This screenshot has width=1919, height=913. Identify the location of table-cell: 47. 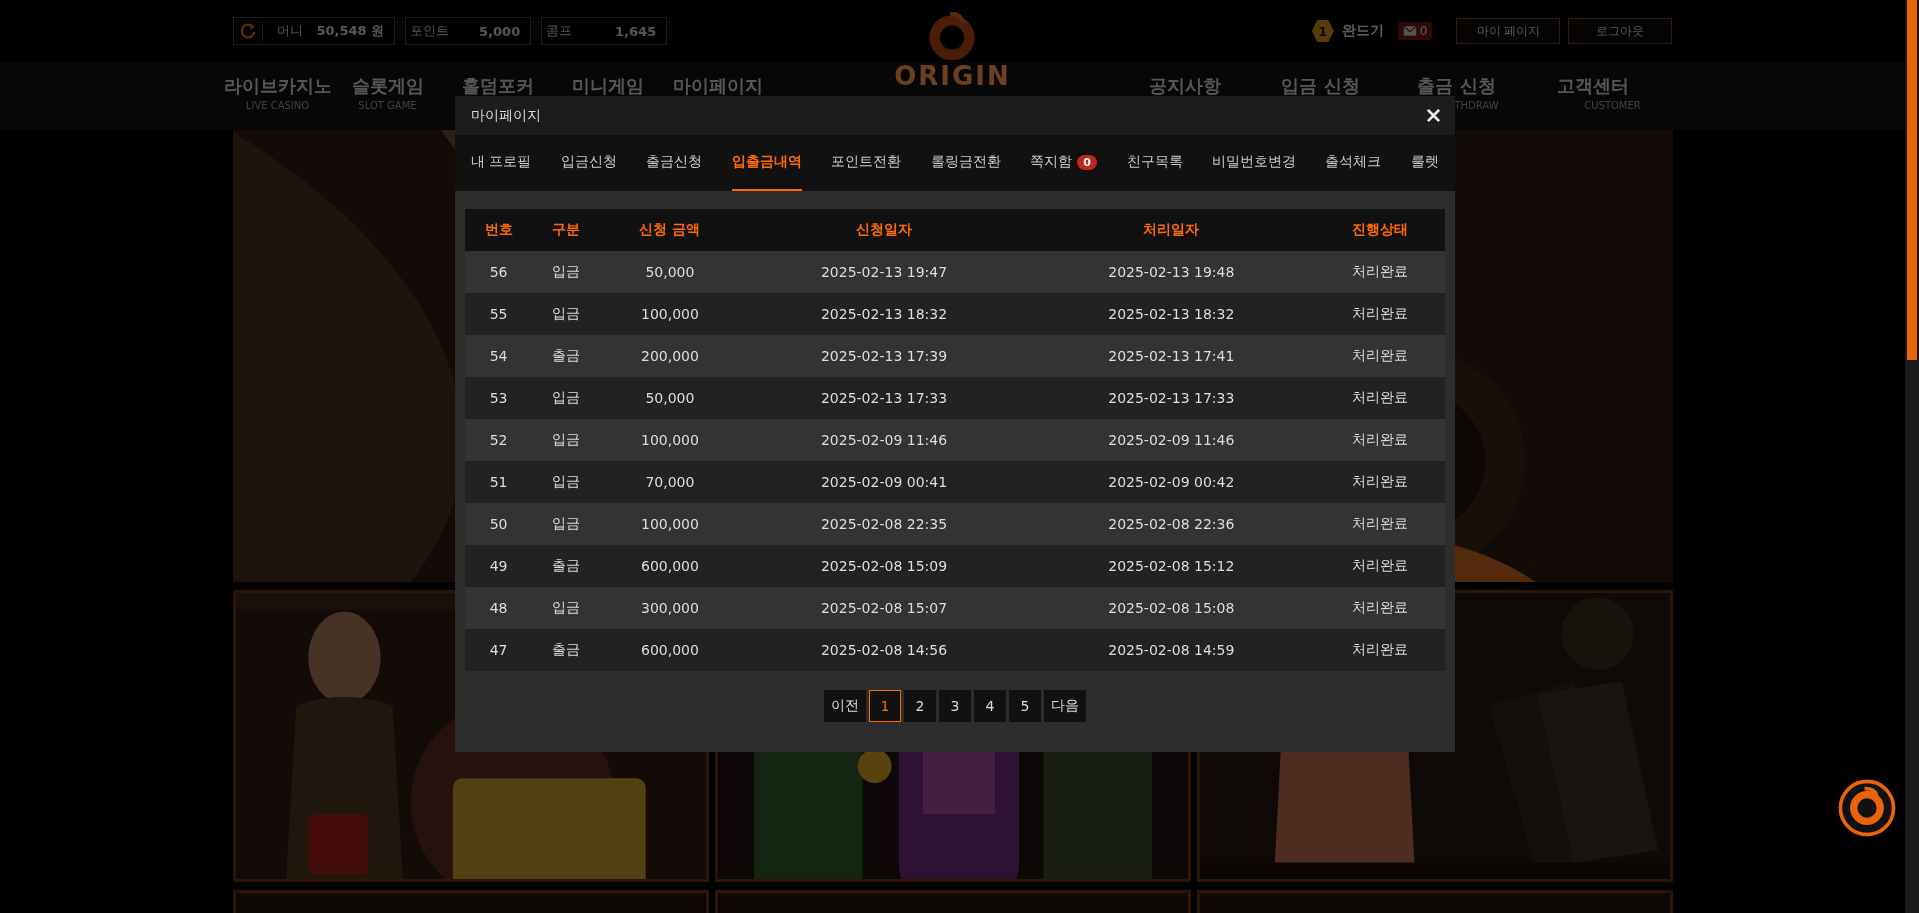
(499, 650).